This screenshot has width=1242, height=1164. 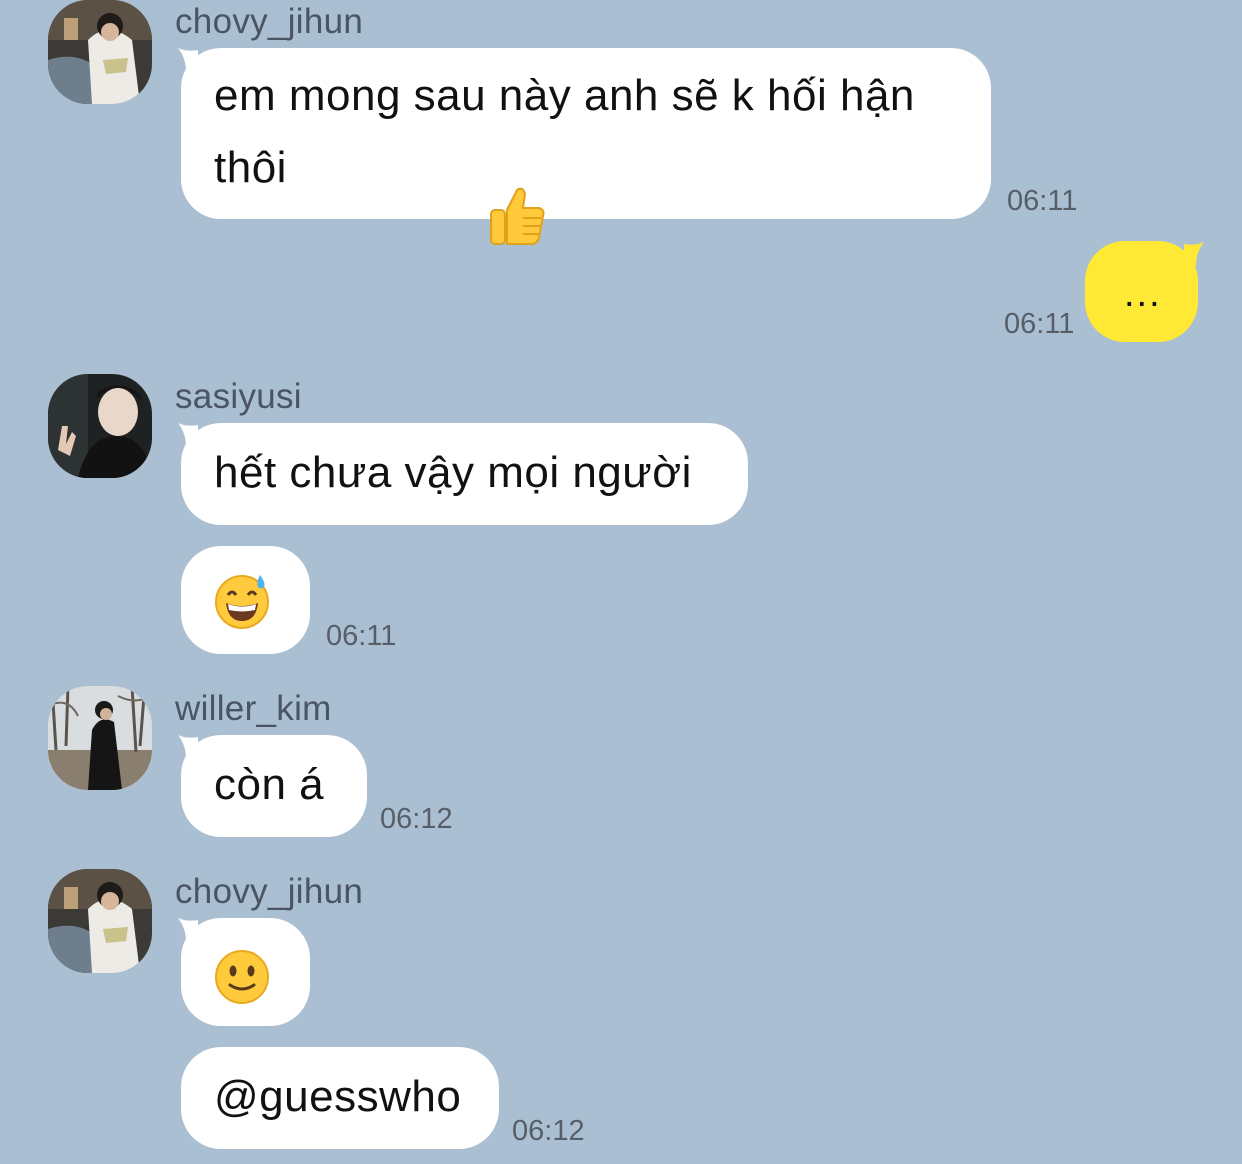 I want to click on slightly-smiling-emoji, so click(x=242, y=977).